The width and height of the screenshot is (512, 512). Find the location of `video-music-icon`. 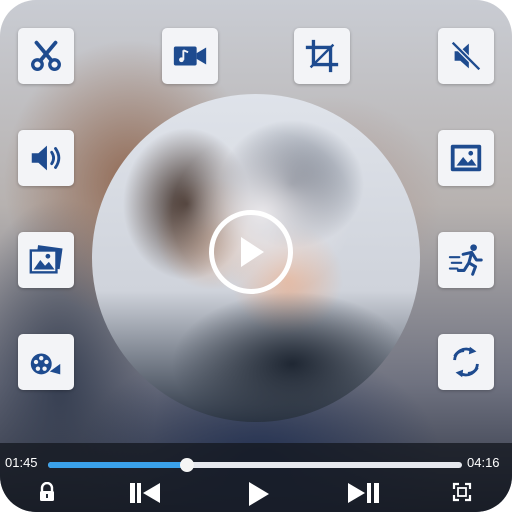

video-music-icon is located at coordinates (190, 56).